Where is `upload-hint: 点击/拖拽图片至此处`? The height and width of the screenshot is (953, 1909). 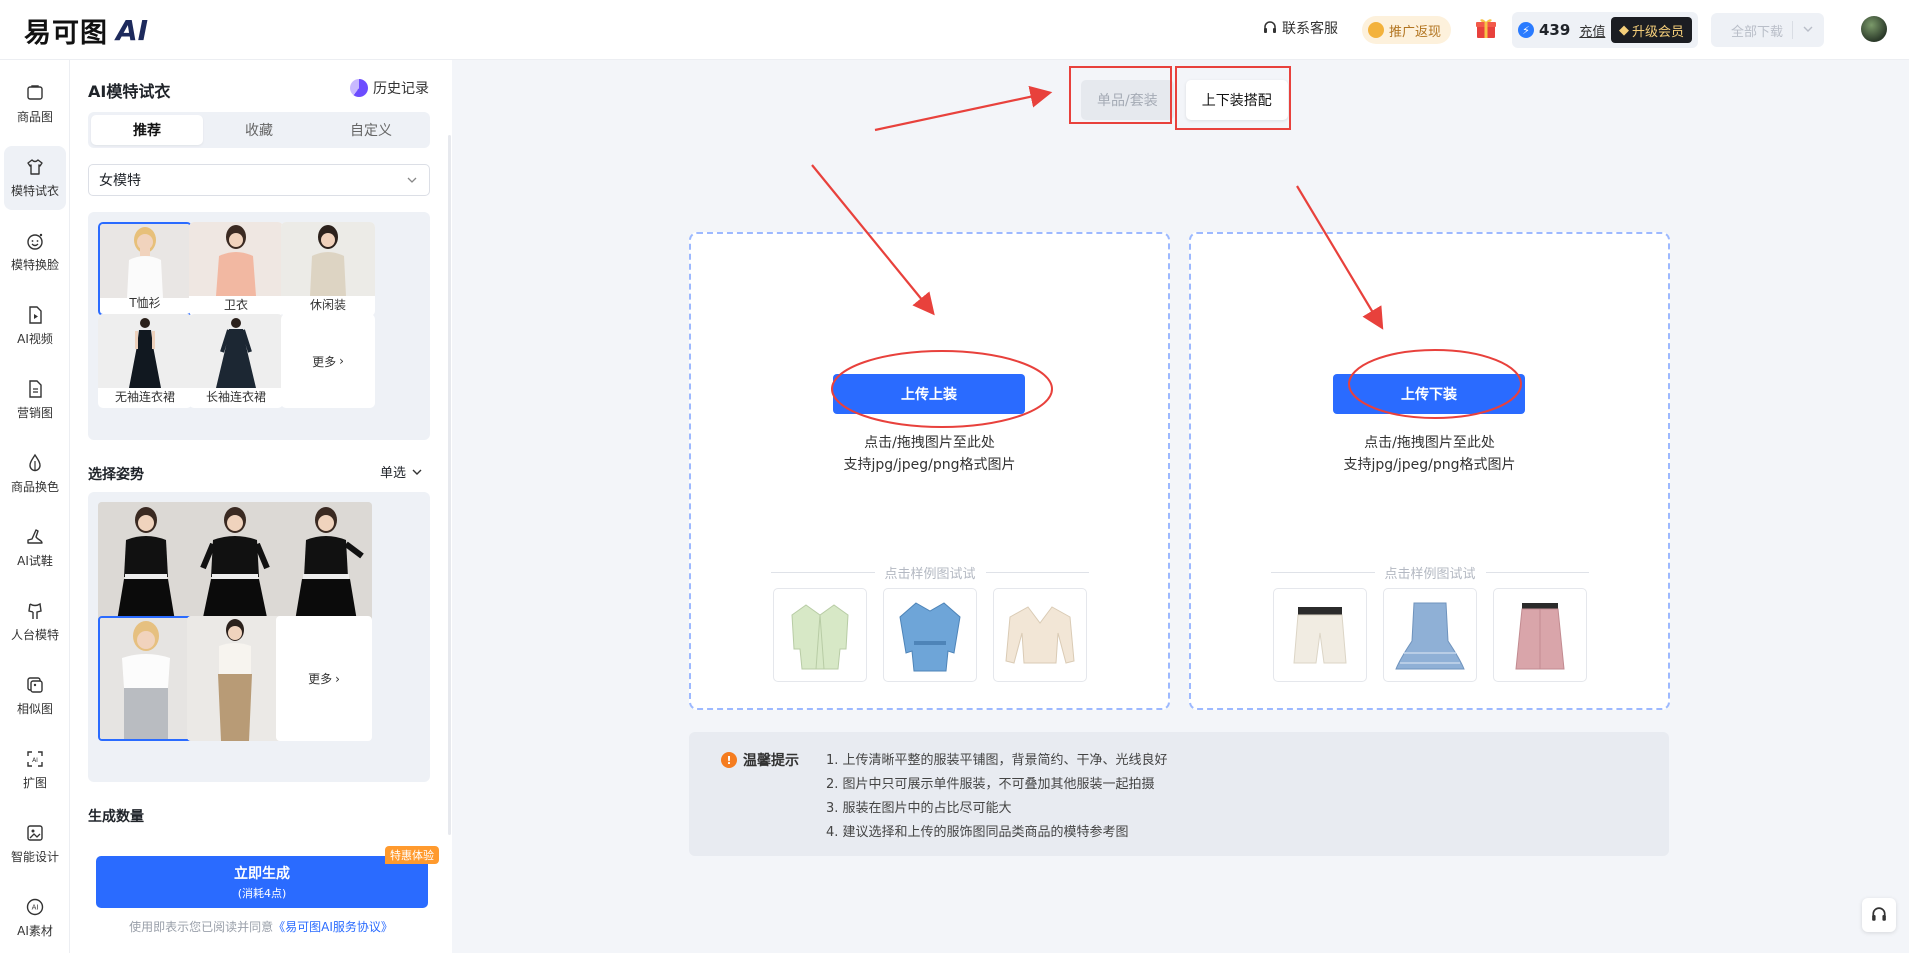
upload-hint: 点击/拖拽图片至此处 is located at coordinates (1429, 443).